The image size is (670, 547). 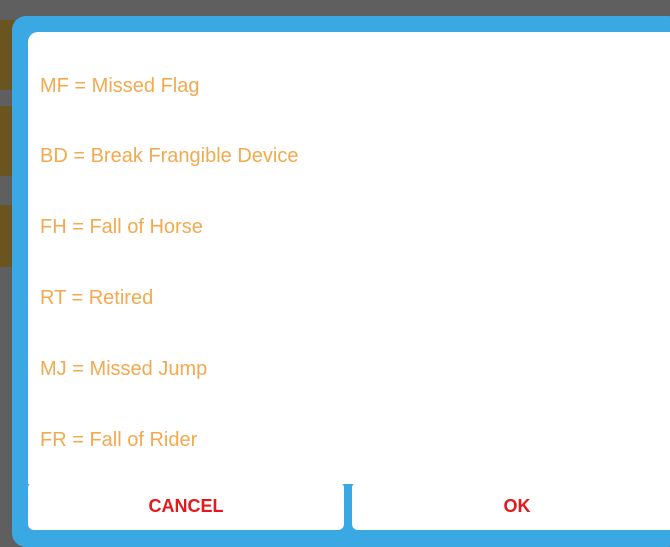 I want to click on legend-item-fr: FR = Fall of Rider, so click(x=119, y=440).